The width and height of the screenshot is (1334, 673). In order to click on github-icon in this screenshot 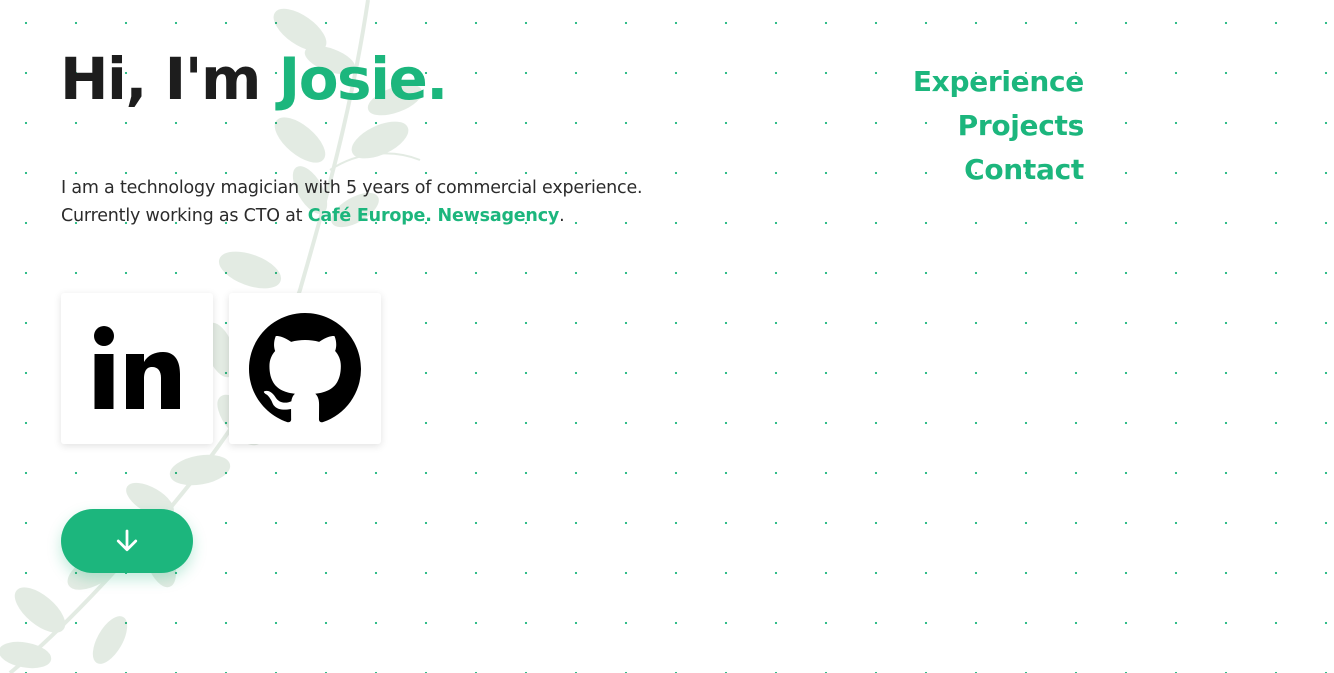, I will do `click(305, 367)`.